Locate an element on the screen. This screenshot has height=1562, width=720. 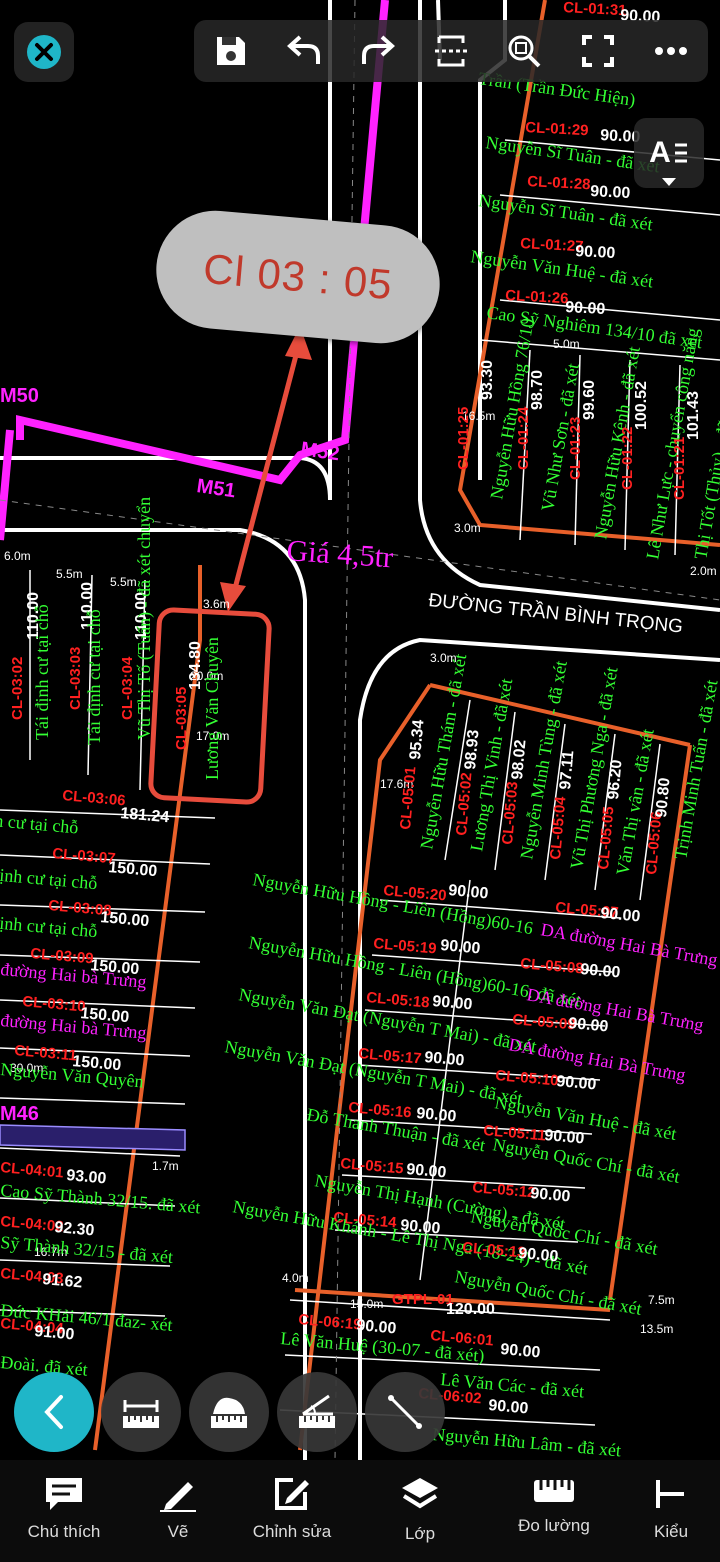
dimension-label: 15.0m is located at coordinates (366, 1304).